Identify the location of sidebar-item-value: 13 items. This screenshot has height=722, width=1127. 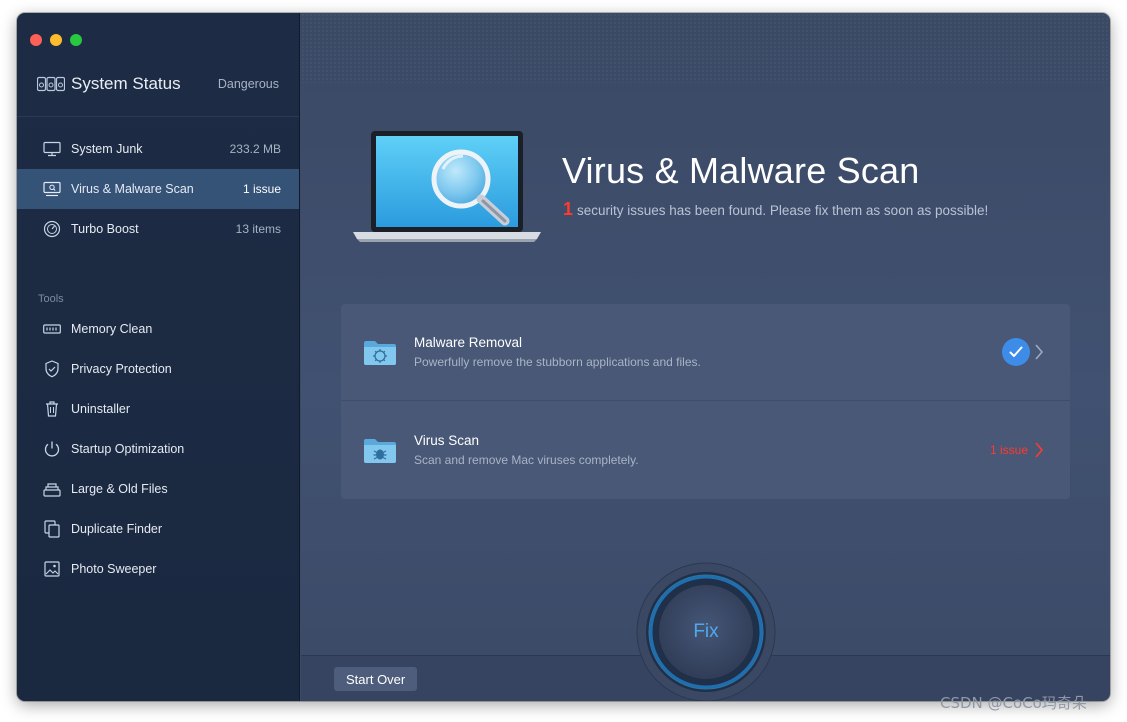
(258, 229).